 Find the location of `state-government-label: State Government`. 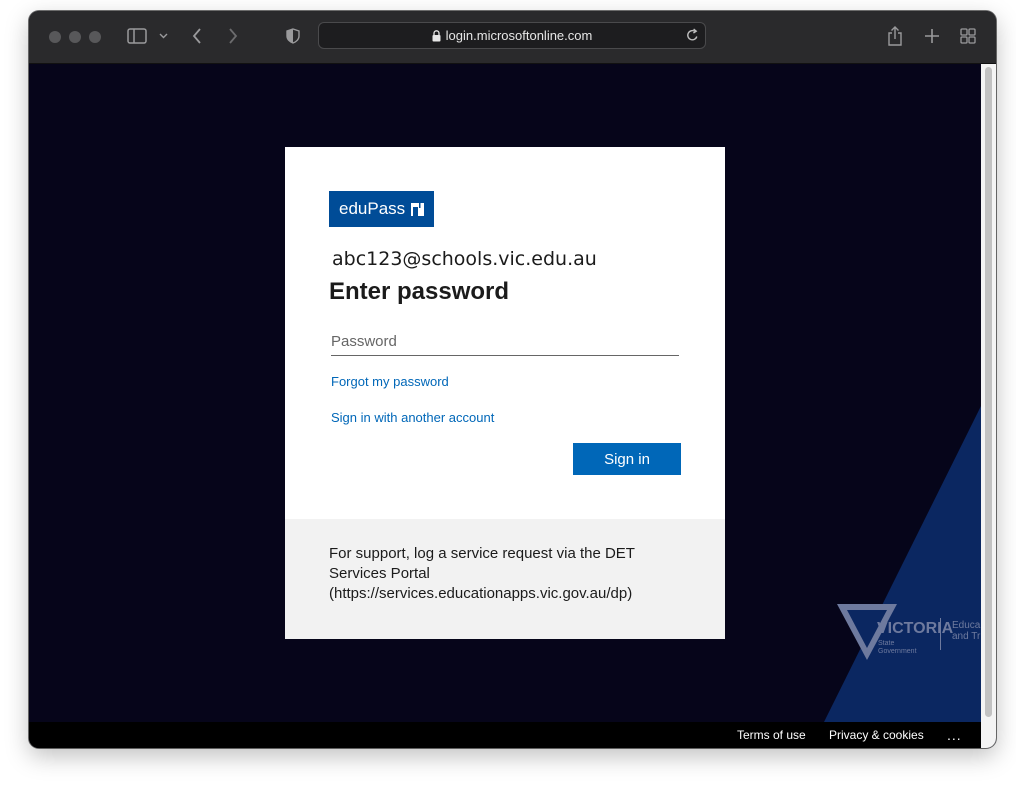

state-government-label: State Government is located at coordinates (897, 648).